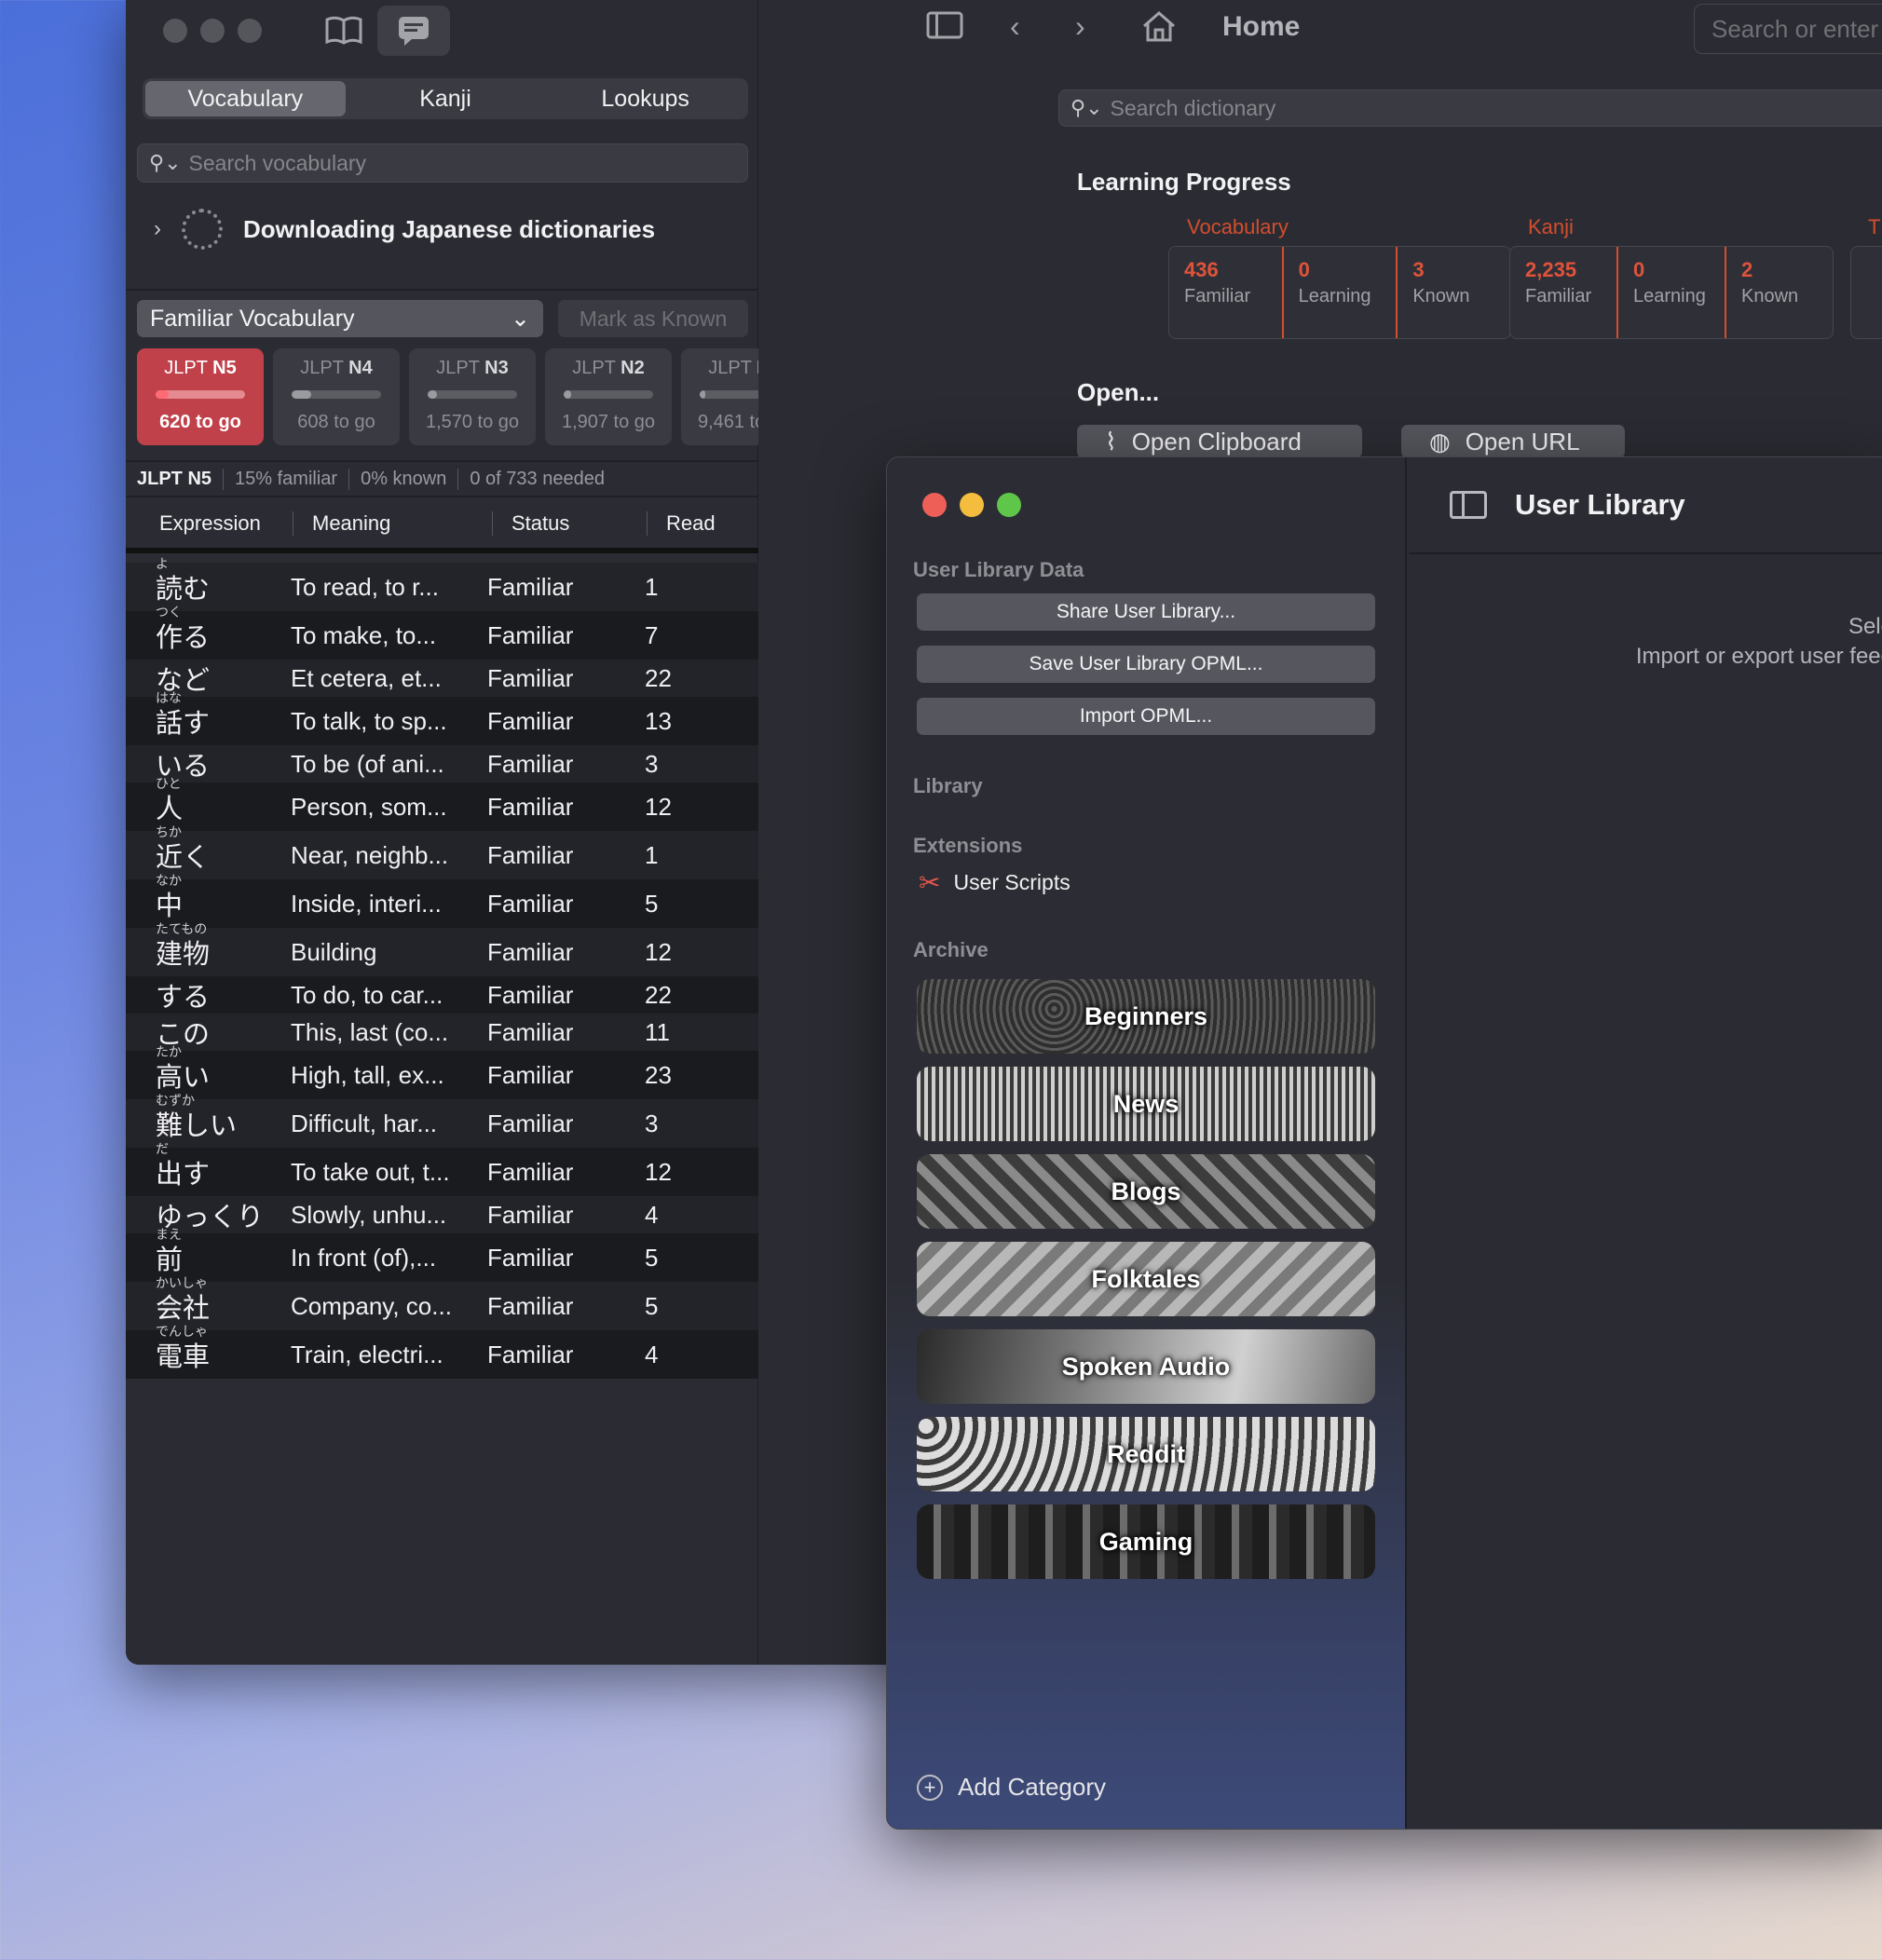  Describe the element at coordinates (442, 948) in the screenshot. I see `table-row: たてもの 建物 Building Familiar 12` at that location.